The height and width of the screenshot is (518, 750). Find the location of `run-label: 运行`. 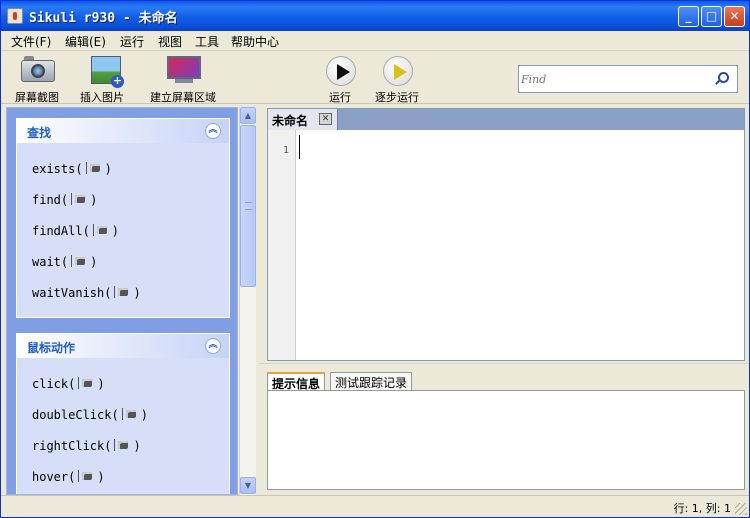

run-label: 运行 is located at coordinates (340, 97).